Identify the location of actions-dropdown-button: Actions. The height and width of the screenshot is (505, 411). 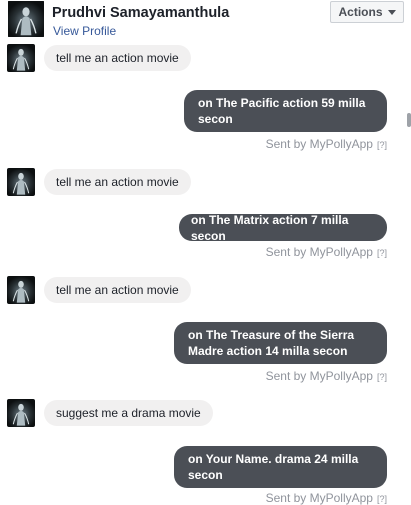
(367, 12).